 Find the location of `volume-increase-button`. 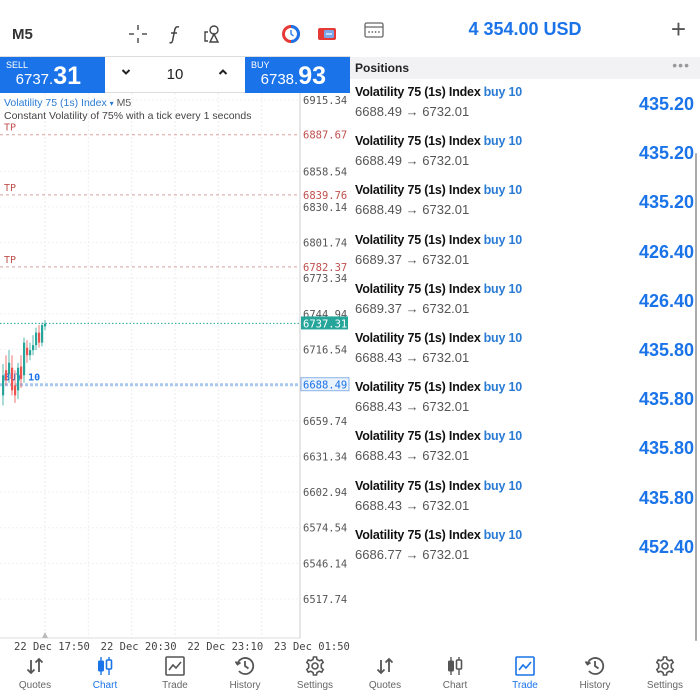

volume-increase-button is located at coordinates (223, 75).